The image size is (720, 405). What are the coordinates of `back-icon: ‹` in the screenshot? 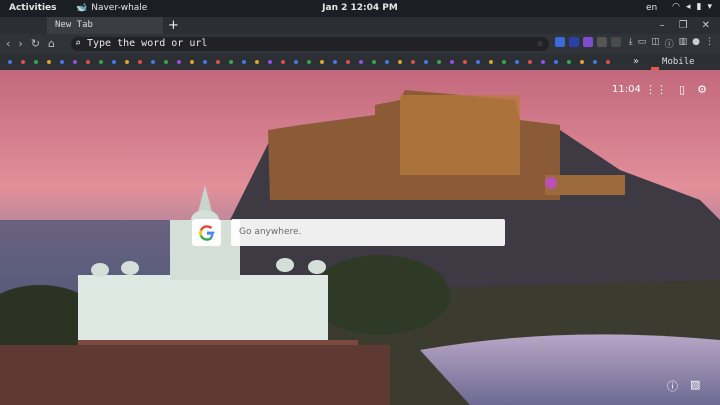 It's located at (8, 44).